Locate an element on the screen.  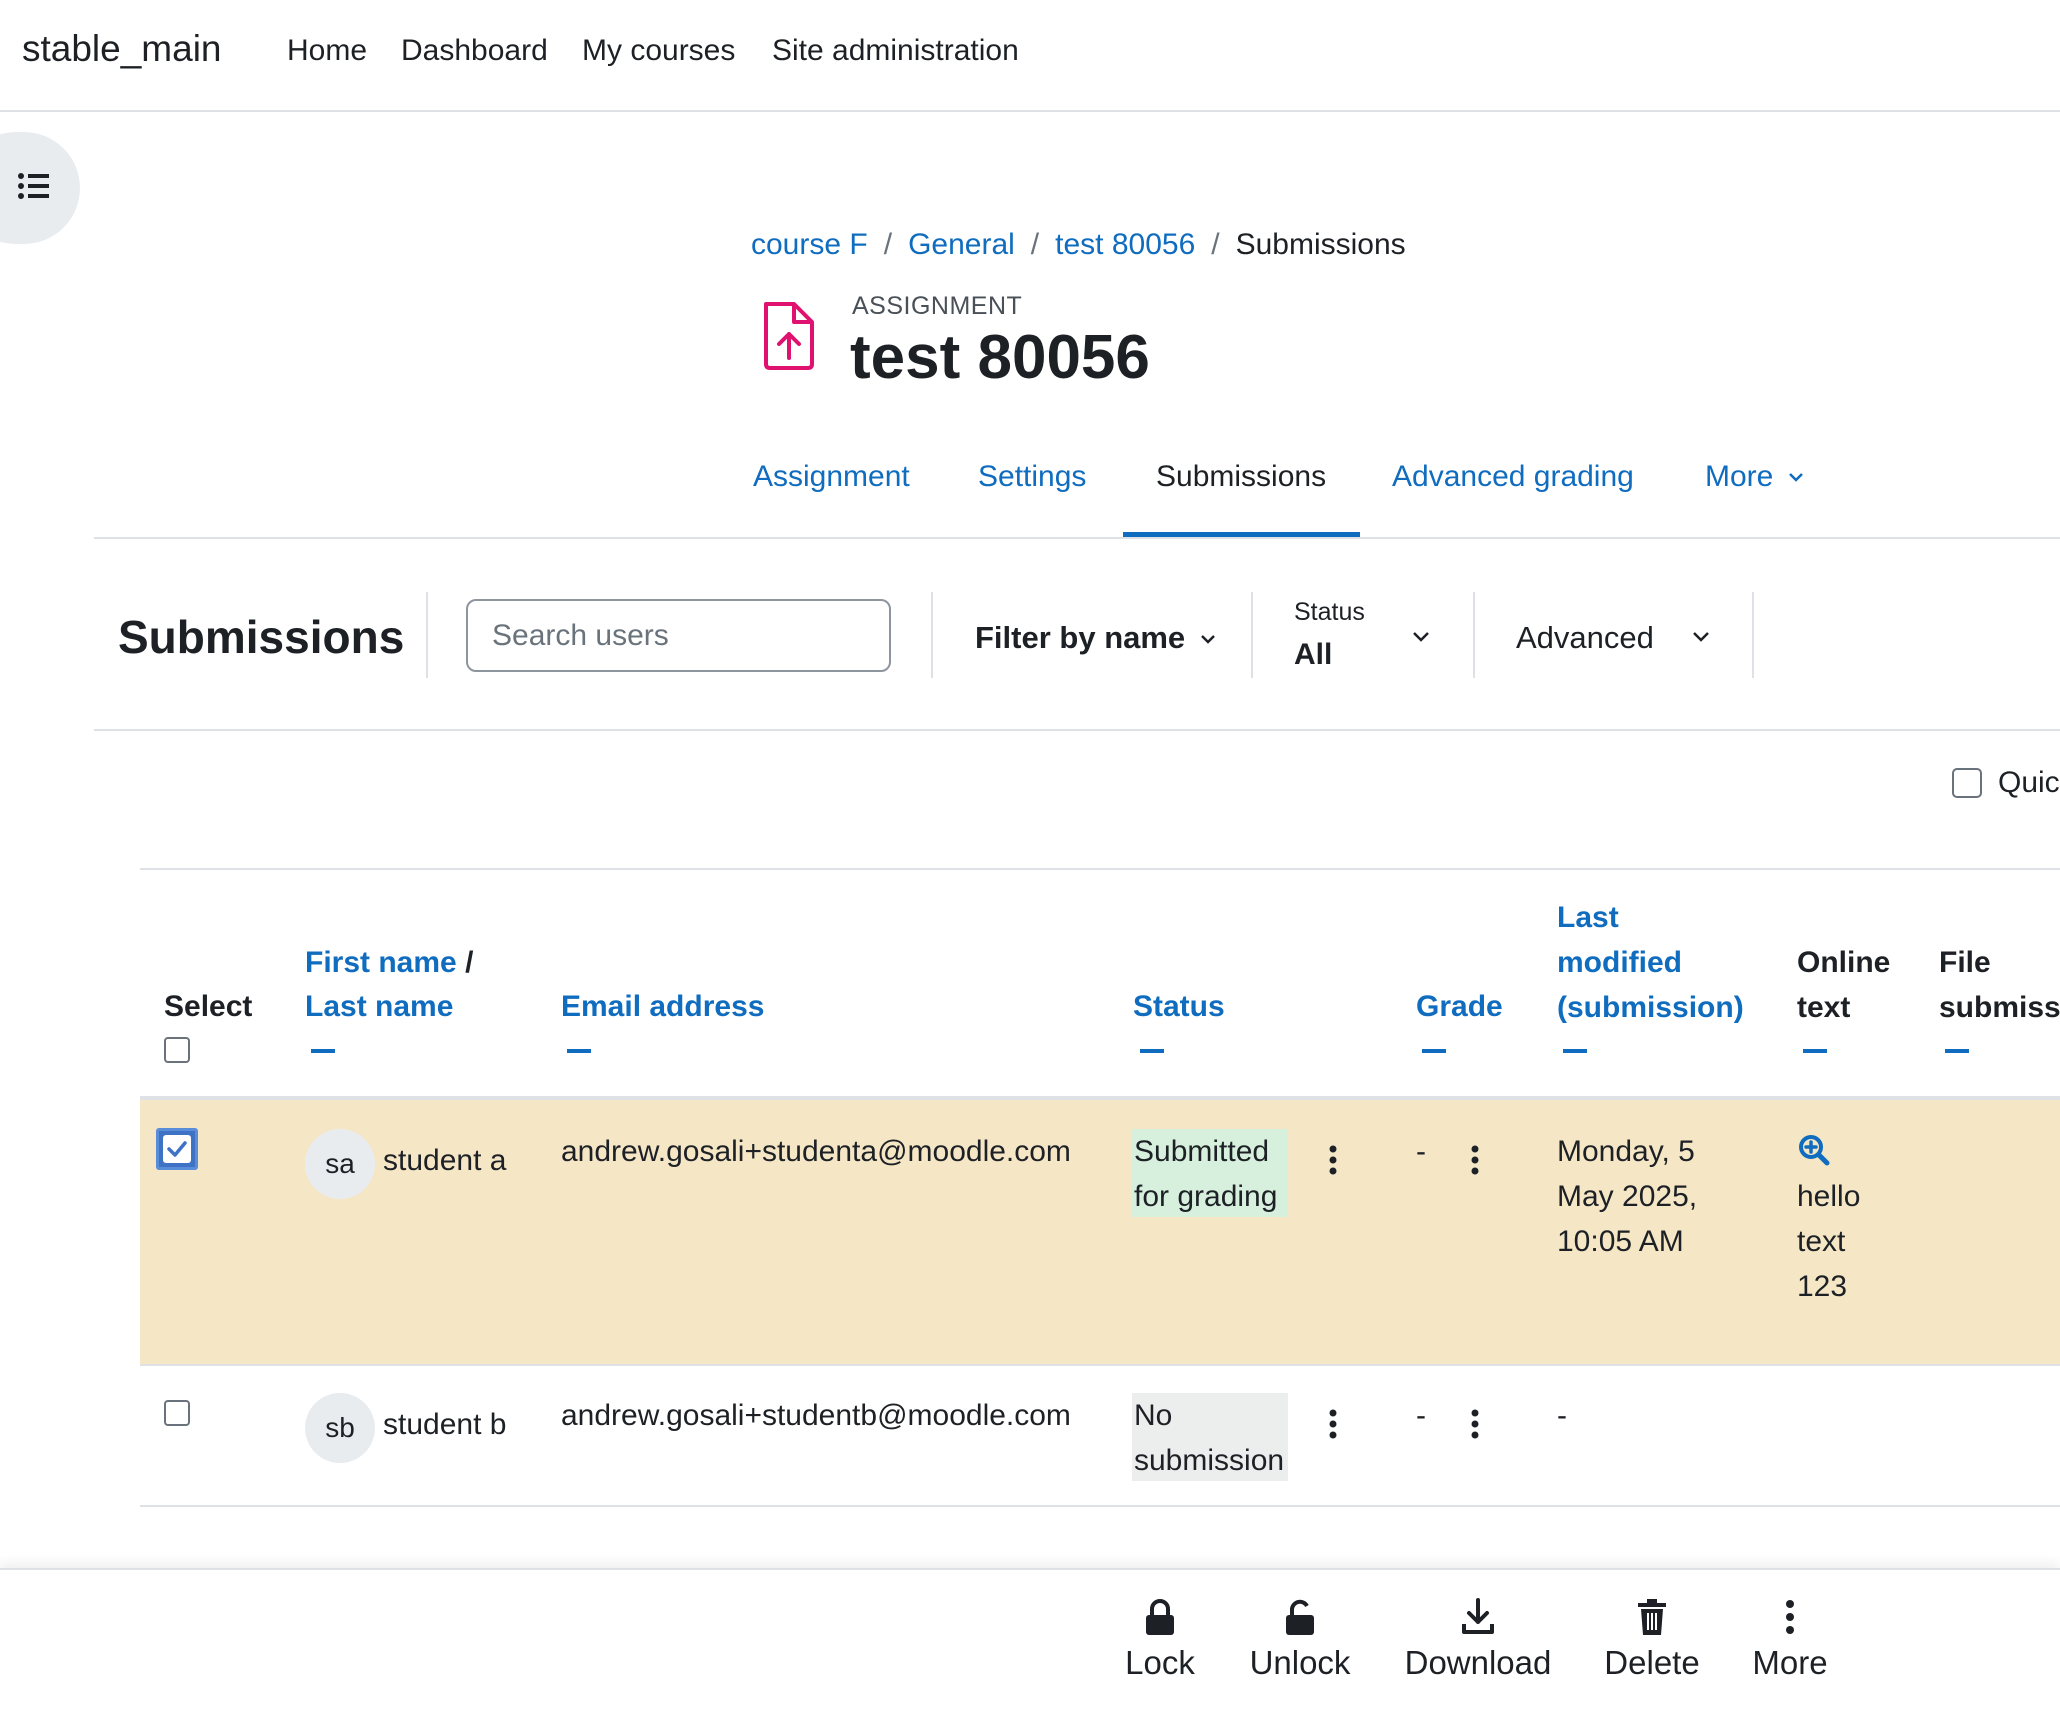
nav-site-administration: Site administration is located at coordinates (895, 51).